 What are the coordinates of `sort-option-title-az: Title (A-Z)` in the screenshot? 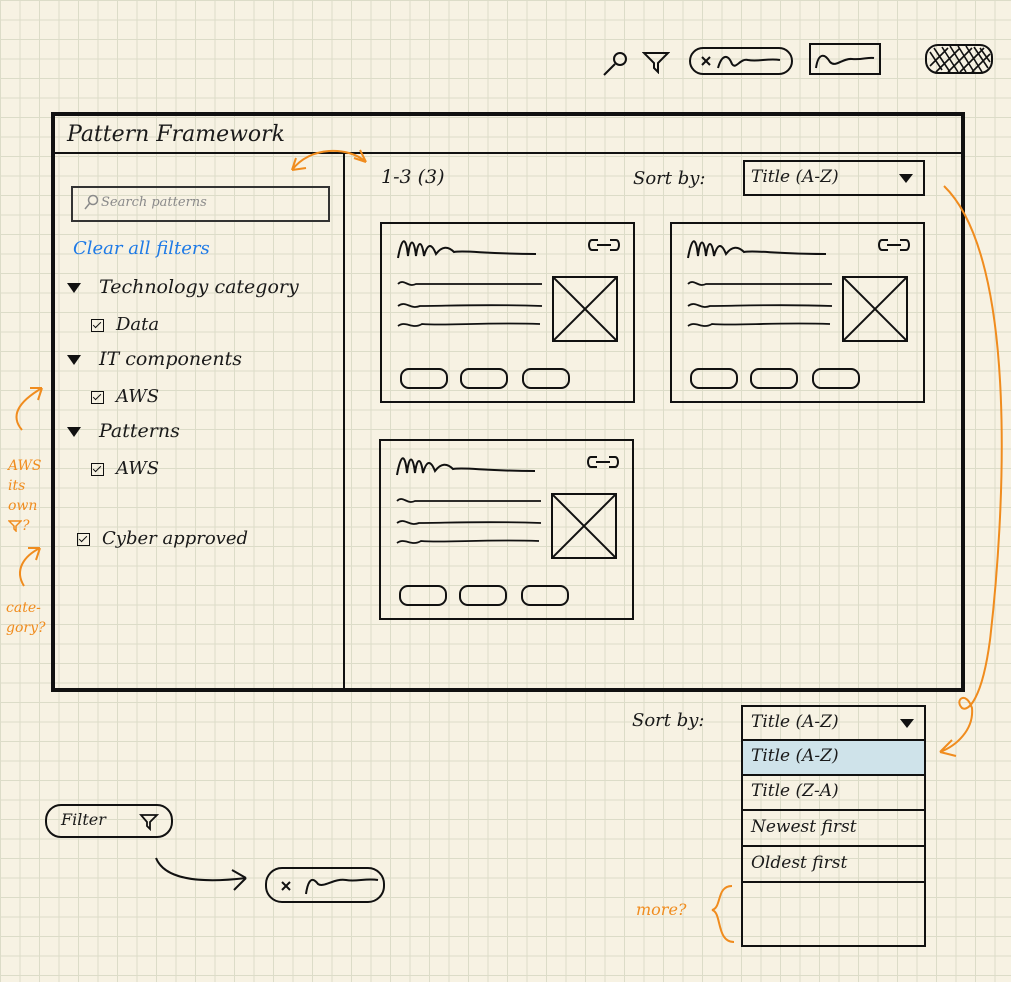 It's located at (833, 758).